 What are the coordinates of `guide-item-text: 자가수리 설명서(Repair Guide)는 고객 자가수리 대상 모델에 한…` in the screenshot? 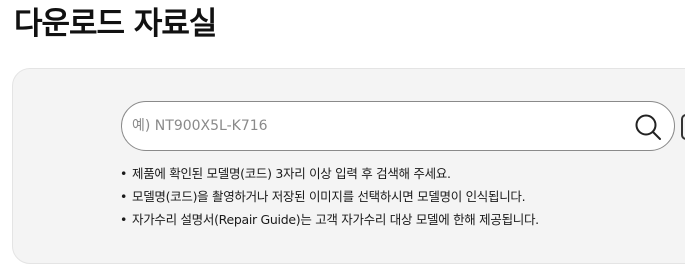 It's located at (335, 219).